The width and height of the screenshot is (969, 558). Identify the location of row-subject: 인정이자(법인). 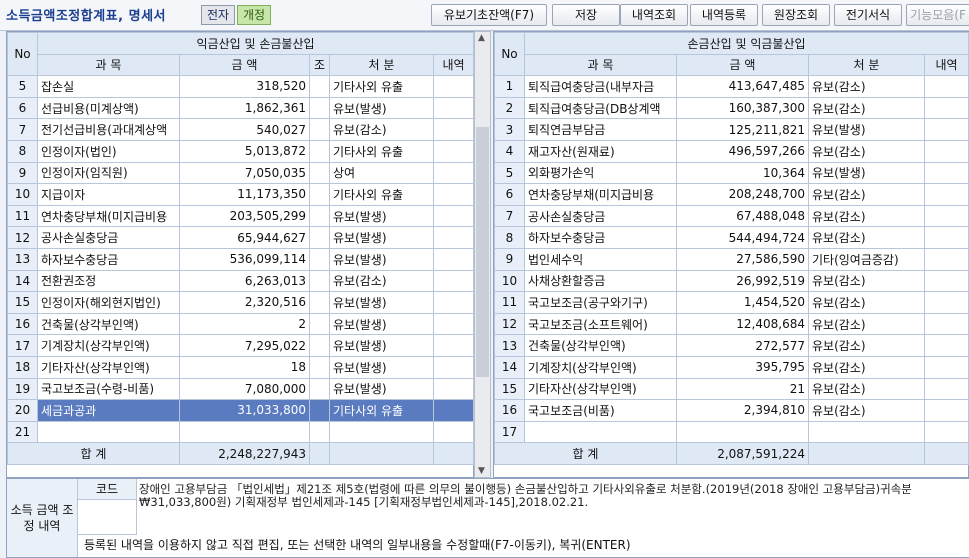
(108, 151).